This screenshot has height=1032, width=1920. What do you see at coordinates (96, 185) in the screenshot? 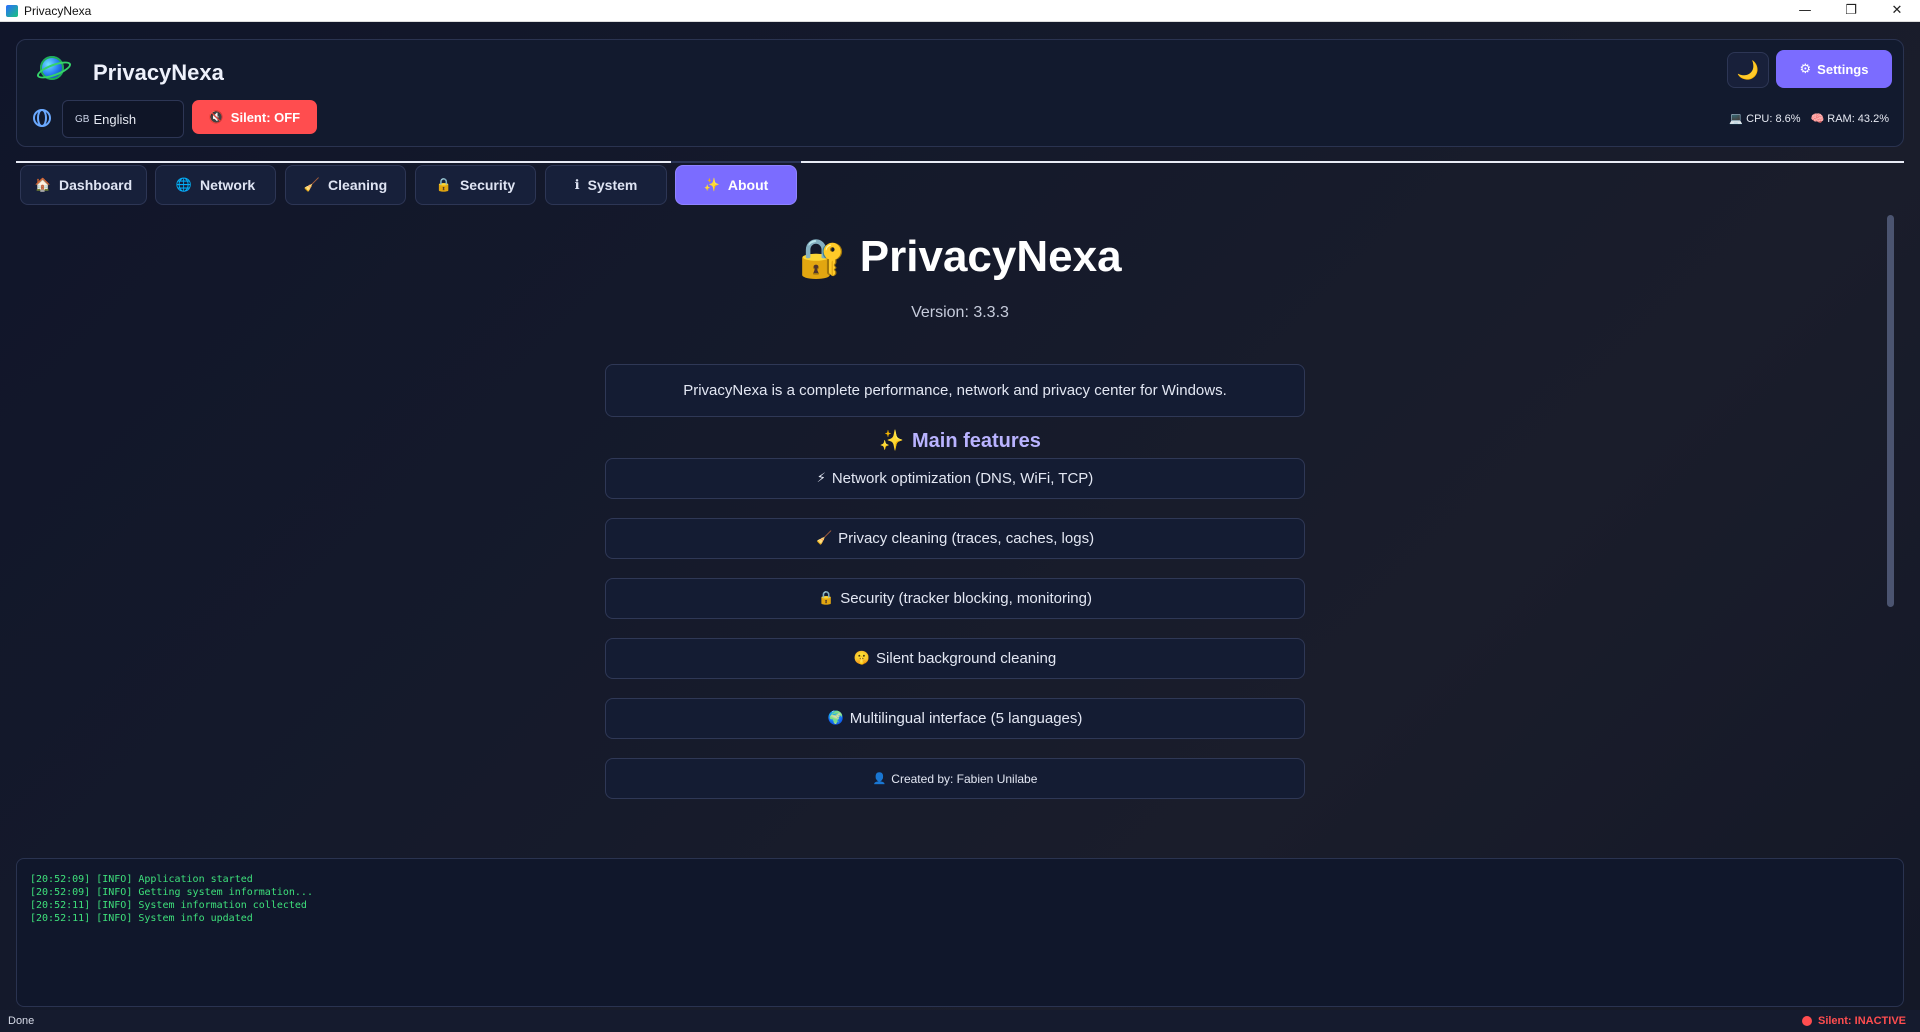
I see `tab-label: Dashboard` at bounding box center [96, 185].